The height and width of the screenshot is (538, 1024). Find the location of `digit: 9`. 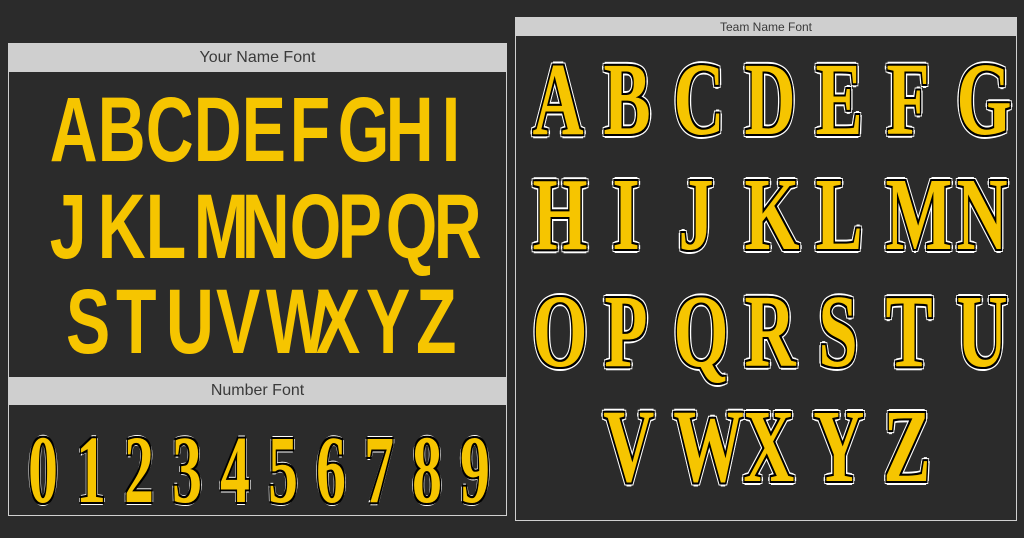

digit: 9 is located at coordinates (474, 469).